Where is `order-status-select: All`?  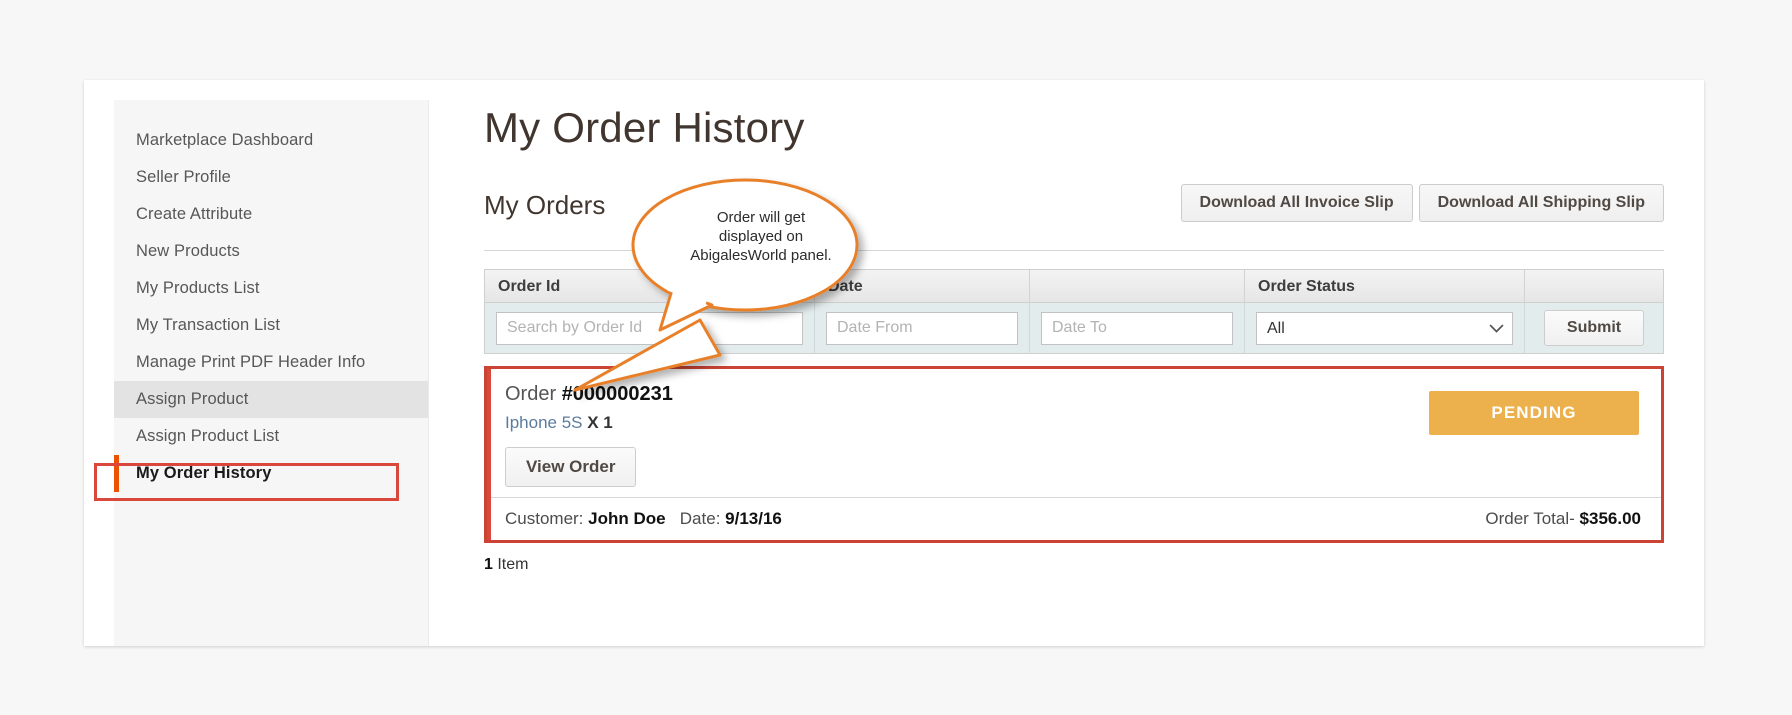
order-status-select: All is located at coordinates (1384, 328).